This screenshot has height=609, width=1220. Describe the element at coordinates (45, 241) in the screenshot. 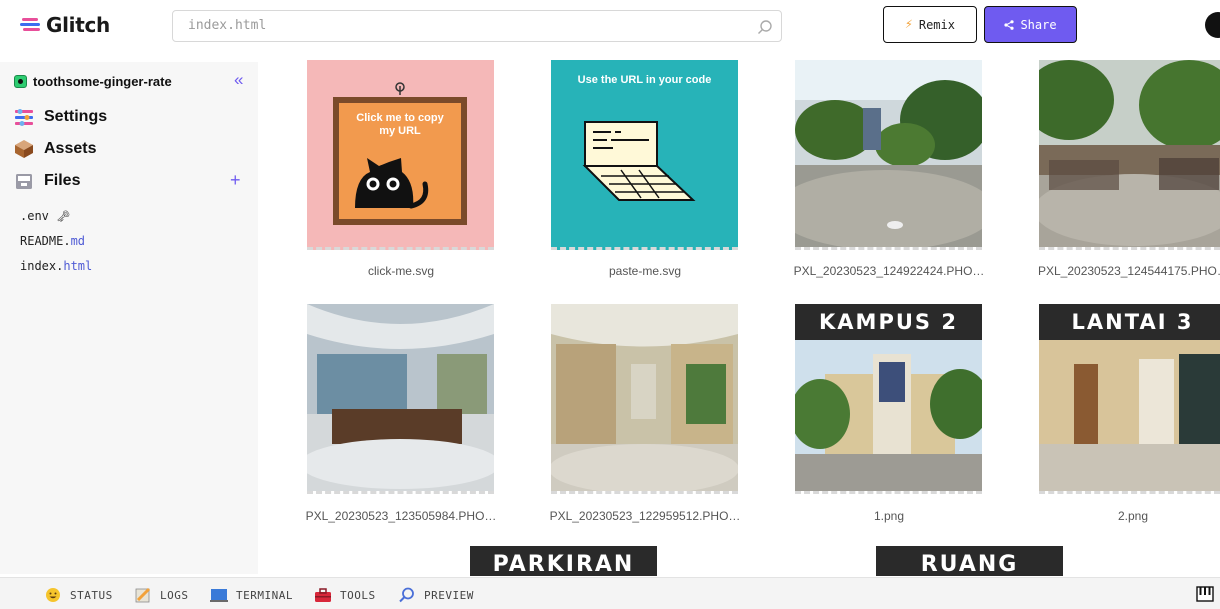

I see `file-name: README.` at that location.